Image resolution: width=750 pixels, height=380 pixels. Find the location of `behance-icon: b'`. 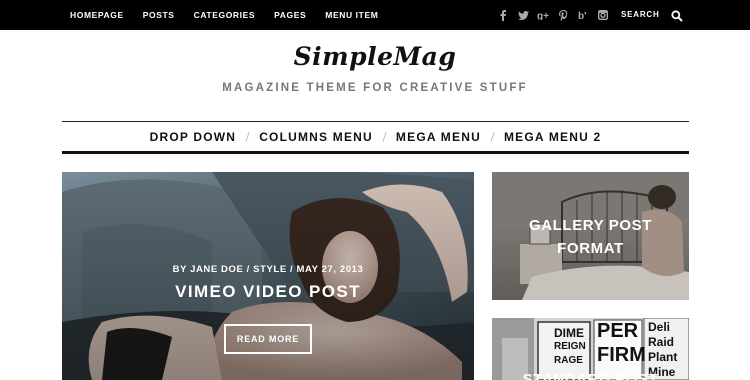

behance-icon: b' is located at coordinates (583, 15).